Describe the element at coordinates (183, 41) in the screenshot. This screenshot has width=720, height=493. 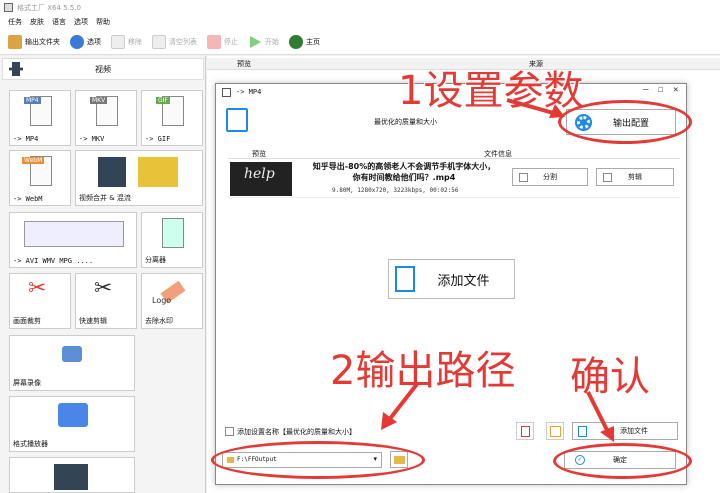
I see `clear-list-label: 清空列表` at that location.